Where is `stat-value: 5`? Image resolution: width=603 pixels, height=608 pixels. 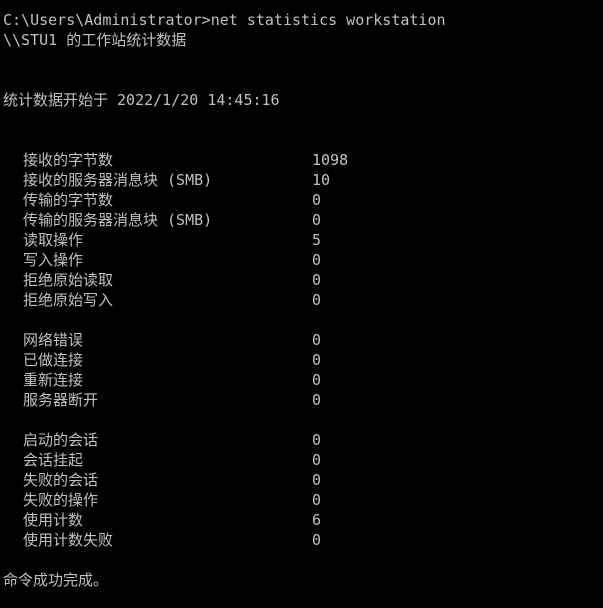
stat-value: 5 is located at coordinates (317, 240).